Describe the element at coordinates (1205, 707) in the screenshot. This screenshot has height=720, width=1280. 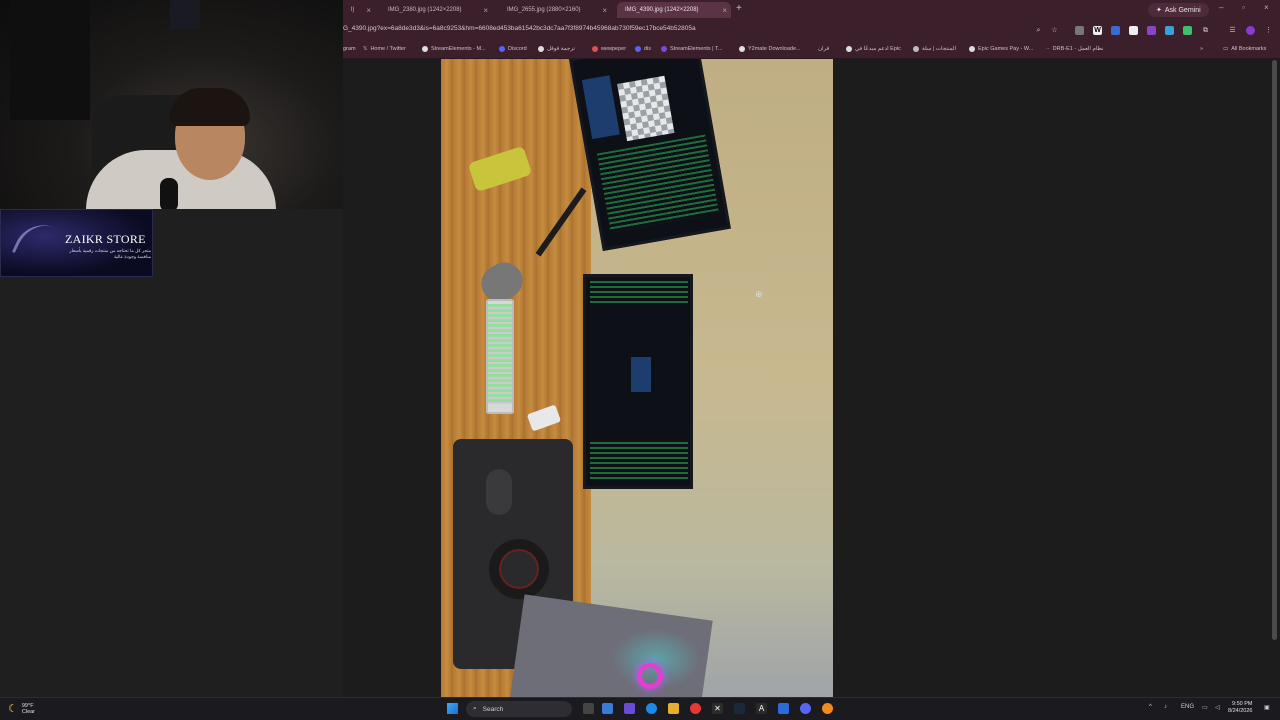
I see `network-icon: ▭` at that location.